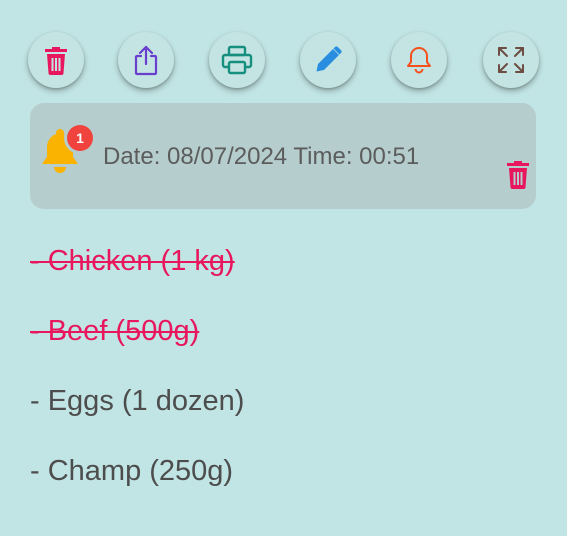 This screenshot has height=536, width=567. I want to click on notification-badge: 1, so click(80, 138).